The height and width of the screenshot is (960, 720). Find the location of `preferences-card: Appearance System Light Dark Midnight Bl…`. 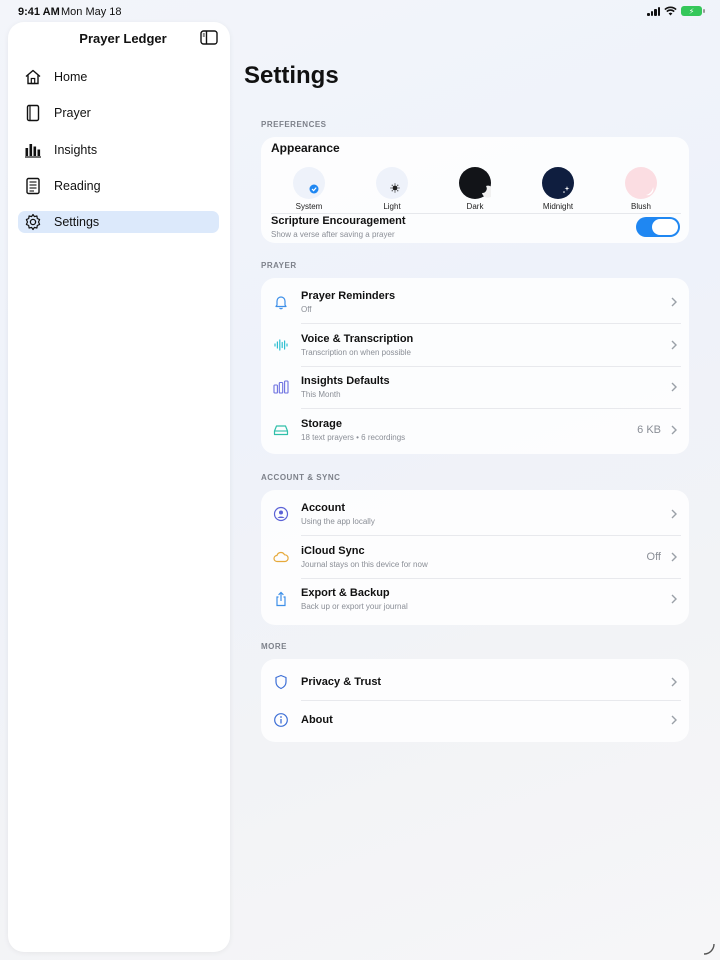

preferences-card: Appearance System Light Dark Midnight Bl… is located at coordinates (475, 190).